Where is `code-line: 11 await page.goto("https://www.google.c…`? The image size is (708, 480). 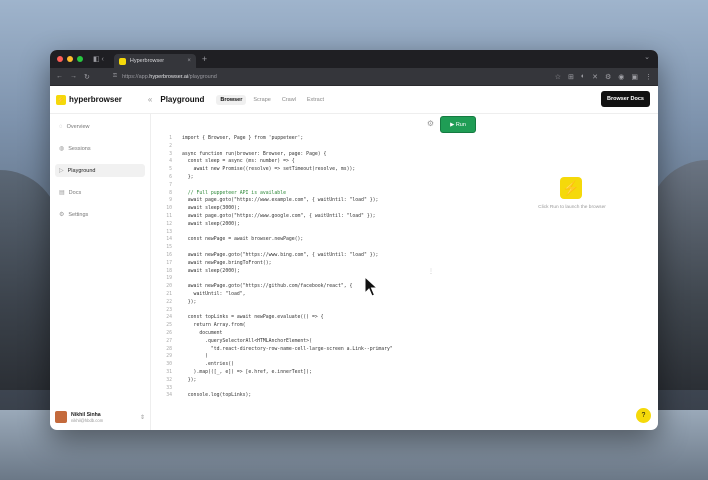 code-line: 11 await page.goto("https://www.google.c… is located at coordinates (318, 217).